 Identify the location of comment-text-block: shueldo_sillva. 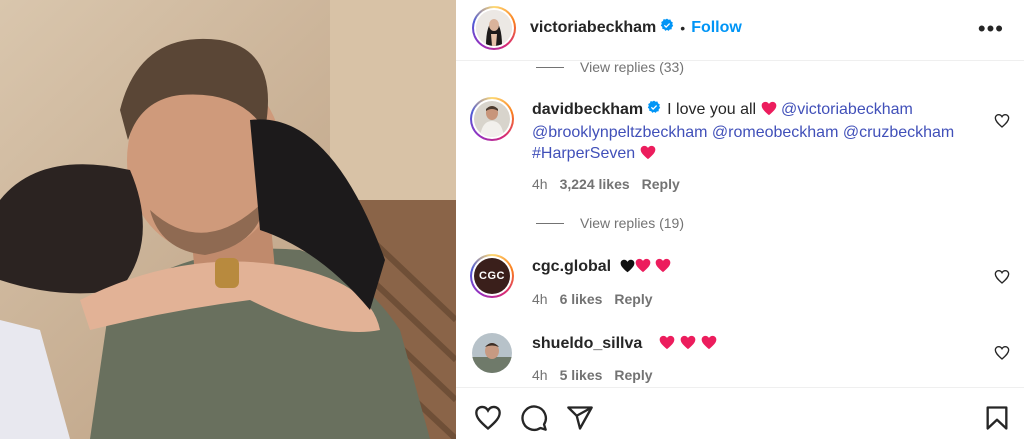
(752, 344).